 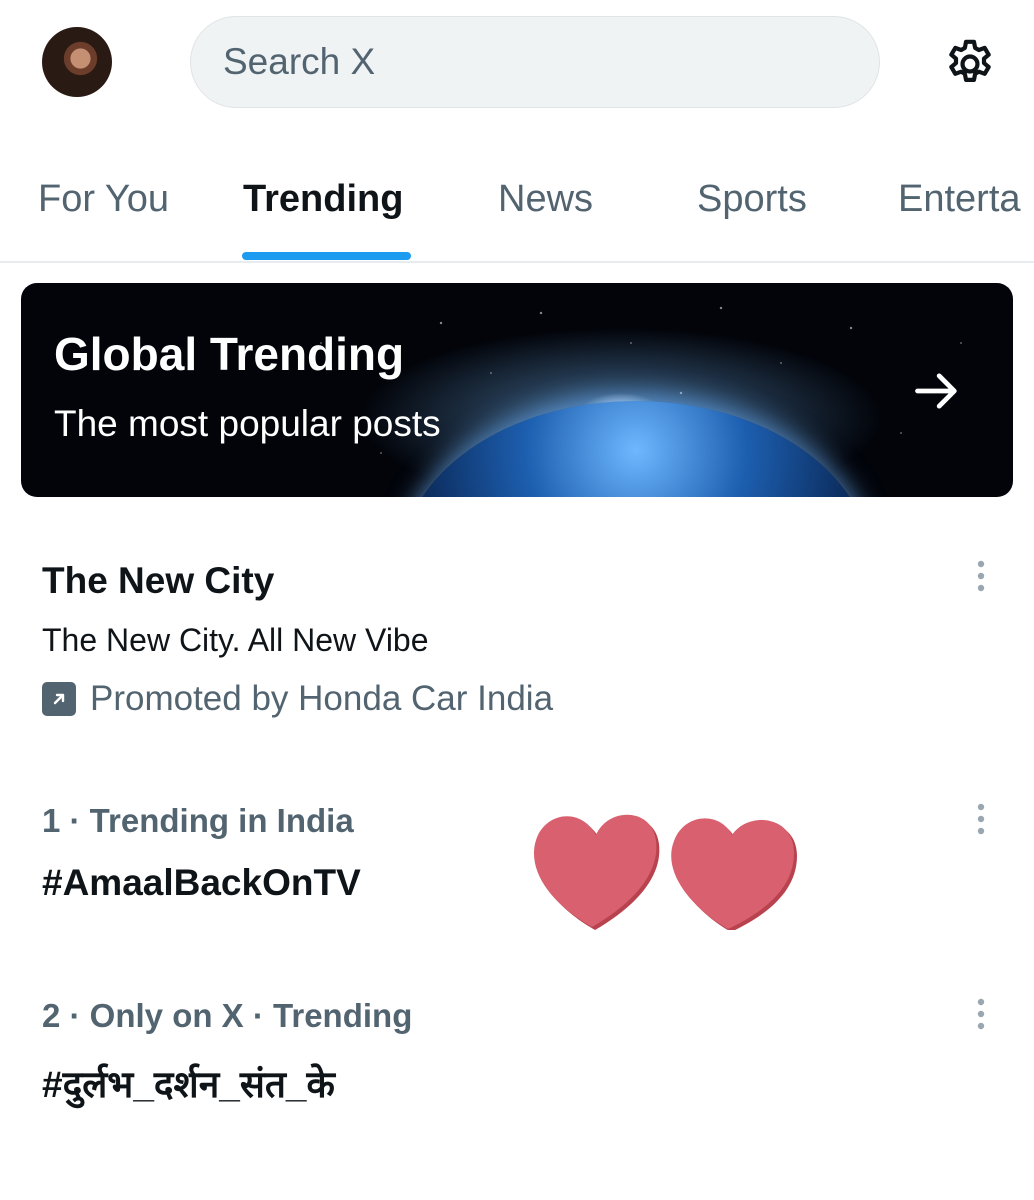 What do you see at coordinates (752, 199) in the screenshot?
I see `tab-sports: Sports` at bounding box center [752, 199].